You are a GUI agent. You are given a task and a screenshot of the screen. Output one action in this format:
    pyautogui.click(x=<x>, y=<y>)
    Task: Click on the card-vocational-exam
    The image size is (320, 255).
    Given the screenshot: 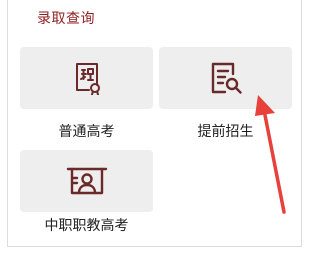 What is the action you would take?
    pyautogui.click(x=86, y=181)
    